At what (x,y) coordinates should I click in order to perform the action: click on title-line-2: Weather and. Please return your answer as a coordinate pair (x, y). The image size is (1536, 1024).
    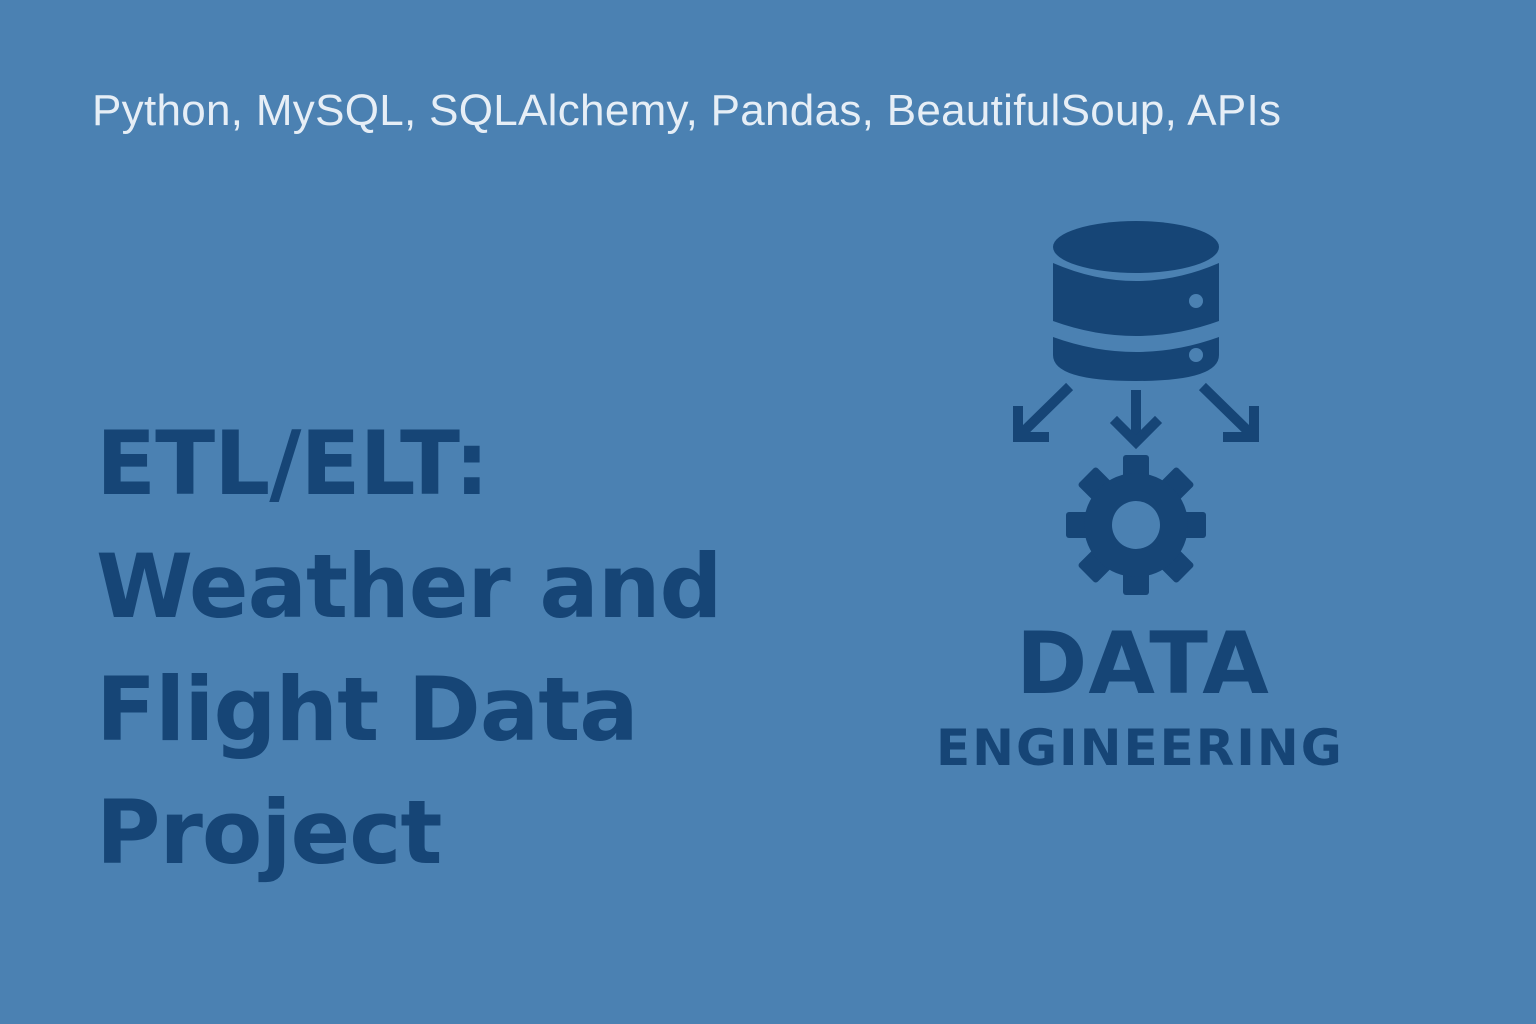
    Looking at the image, I should click on (409, 586).